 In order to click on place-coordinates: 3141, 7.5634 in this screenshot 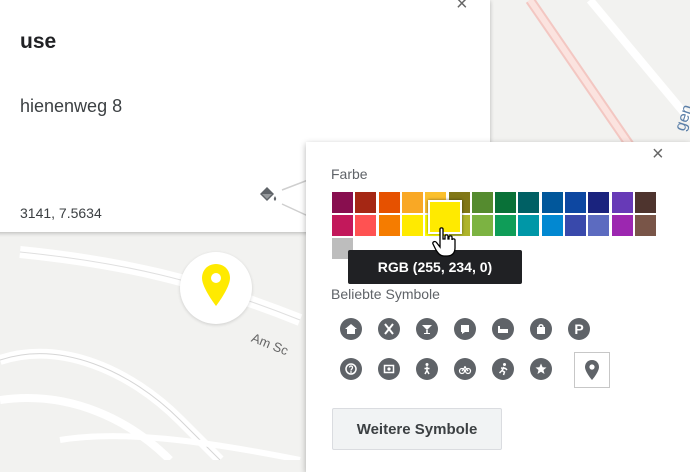, I will do `click(61, 213)`.